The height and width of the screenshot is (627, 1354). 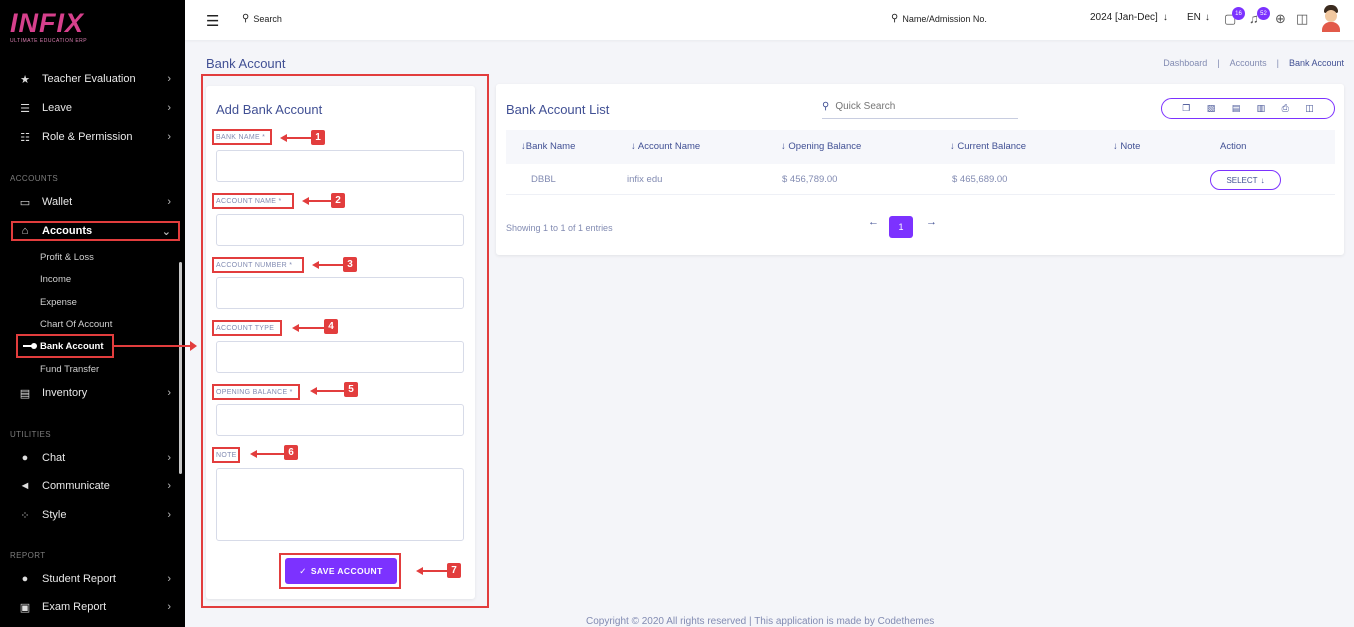 What do you see at coordinates (25, 486) in the screenshot?
I see `megaphone-icon: ◄` at bounding box center [25, 486].